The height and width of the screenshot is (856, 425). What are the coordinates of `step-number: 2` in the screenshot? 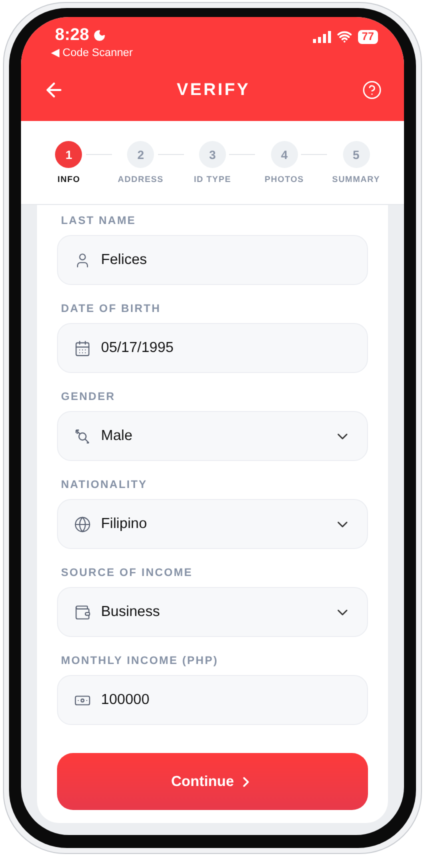 It's located at (140, 154).